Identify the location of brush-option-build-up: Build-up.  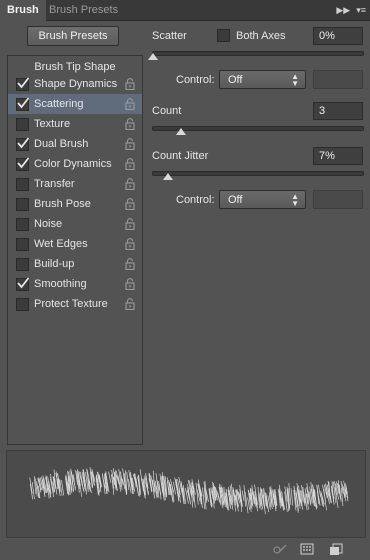
(75, 264).